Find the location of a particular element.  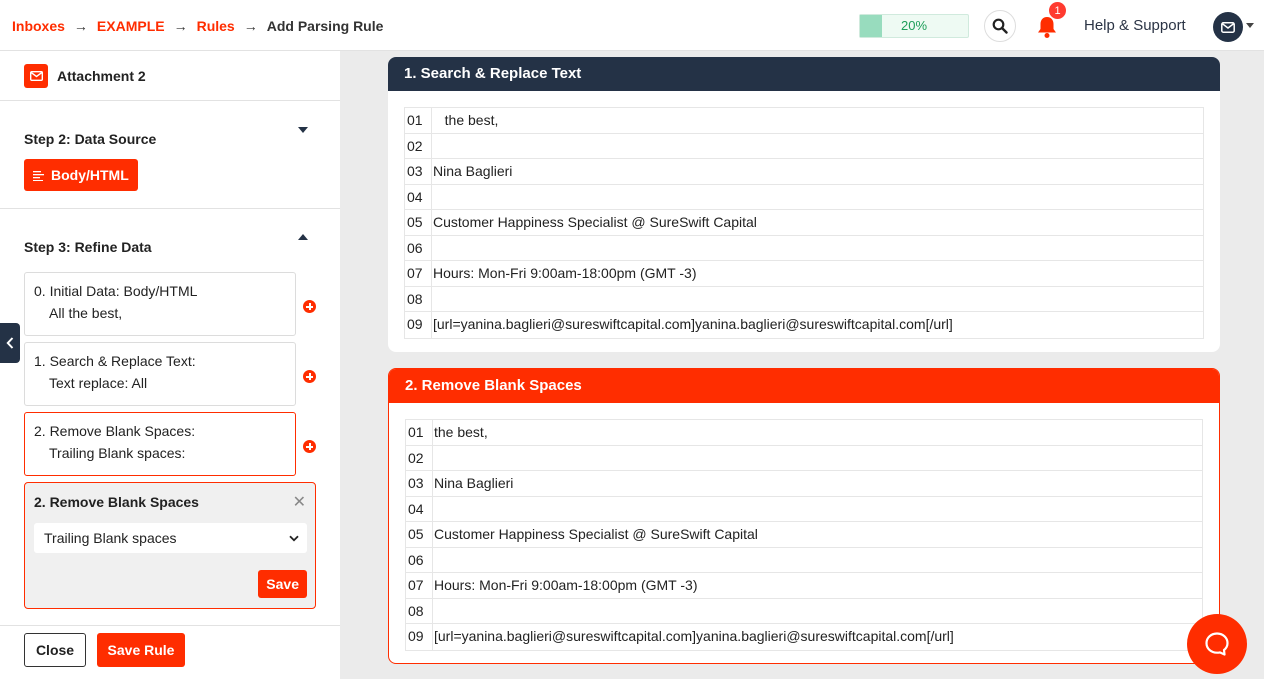

close-button: Close is located at coordinates (55, 650).